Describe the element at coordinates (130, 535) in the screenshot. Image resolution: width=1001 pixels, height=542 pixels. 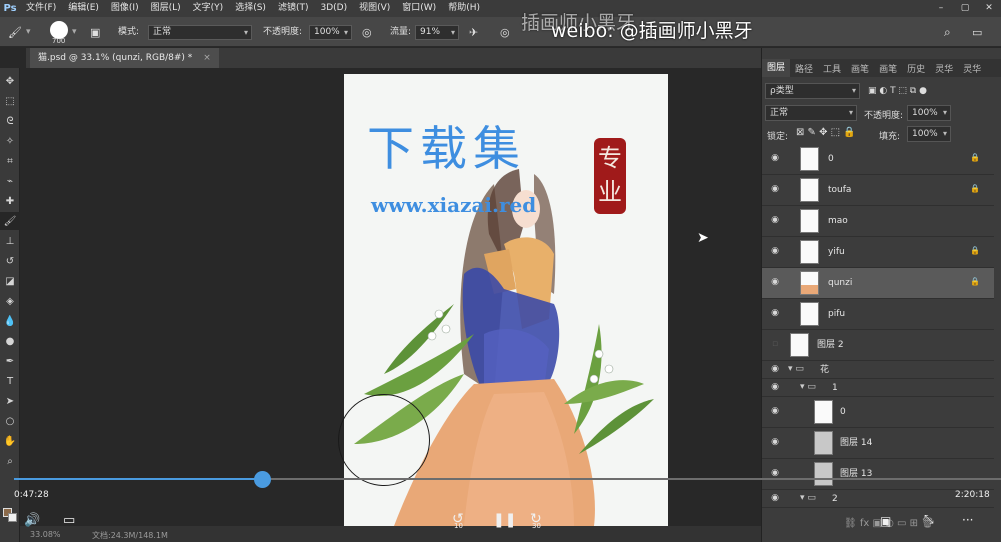
I see `document-info: 文档:24.3M/148.1M` at that location.